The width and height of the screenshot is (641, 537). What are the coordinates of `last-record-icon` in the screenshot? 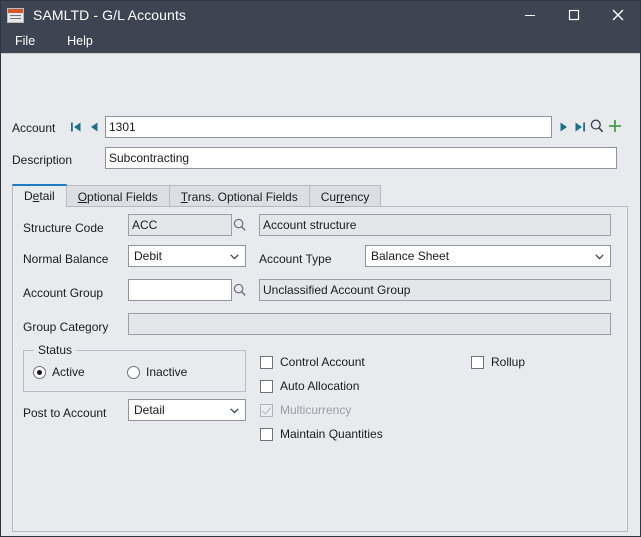 It's located at (580, 127).